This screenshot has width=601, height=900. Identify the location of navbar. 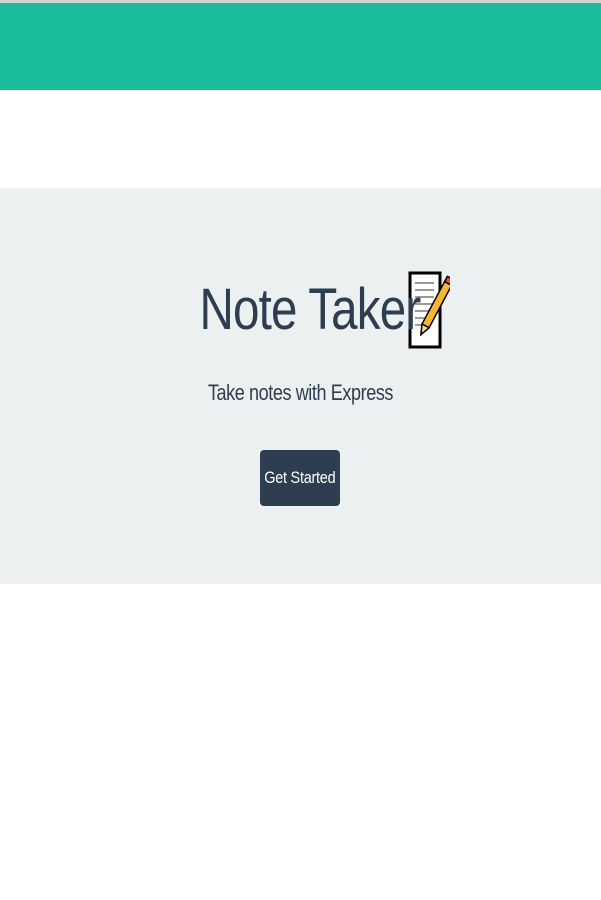
(300, 46).